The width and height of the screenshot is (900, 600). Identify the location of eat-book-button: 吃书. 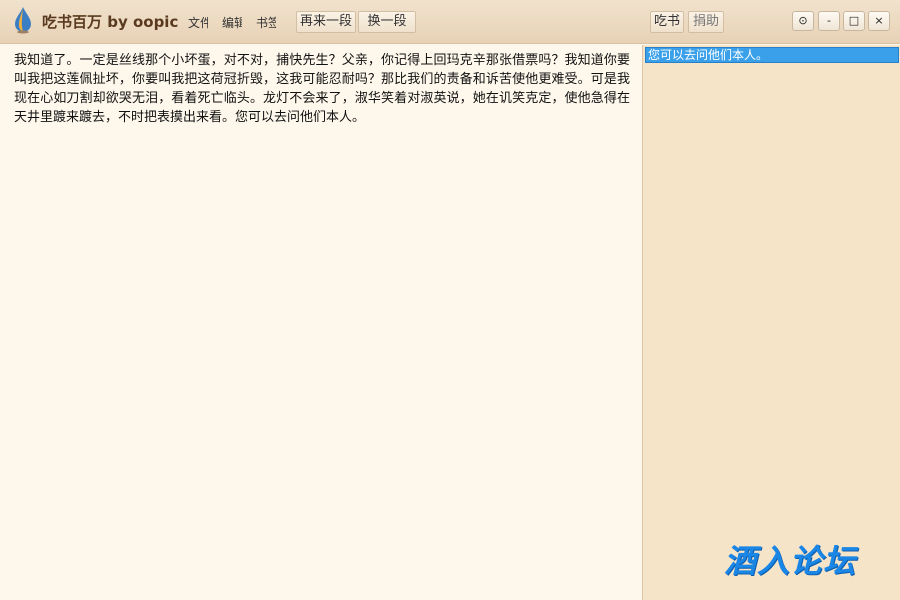
(667, 22).